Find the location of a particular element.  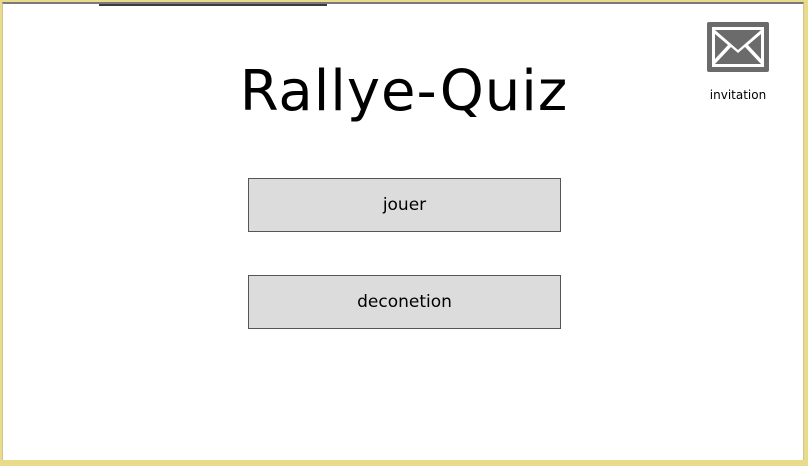

envelope-icon is located at coordinates (738, 47).